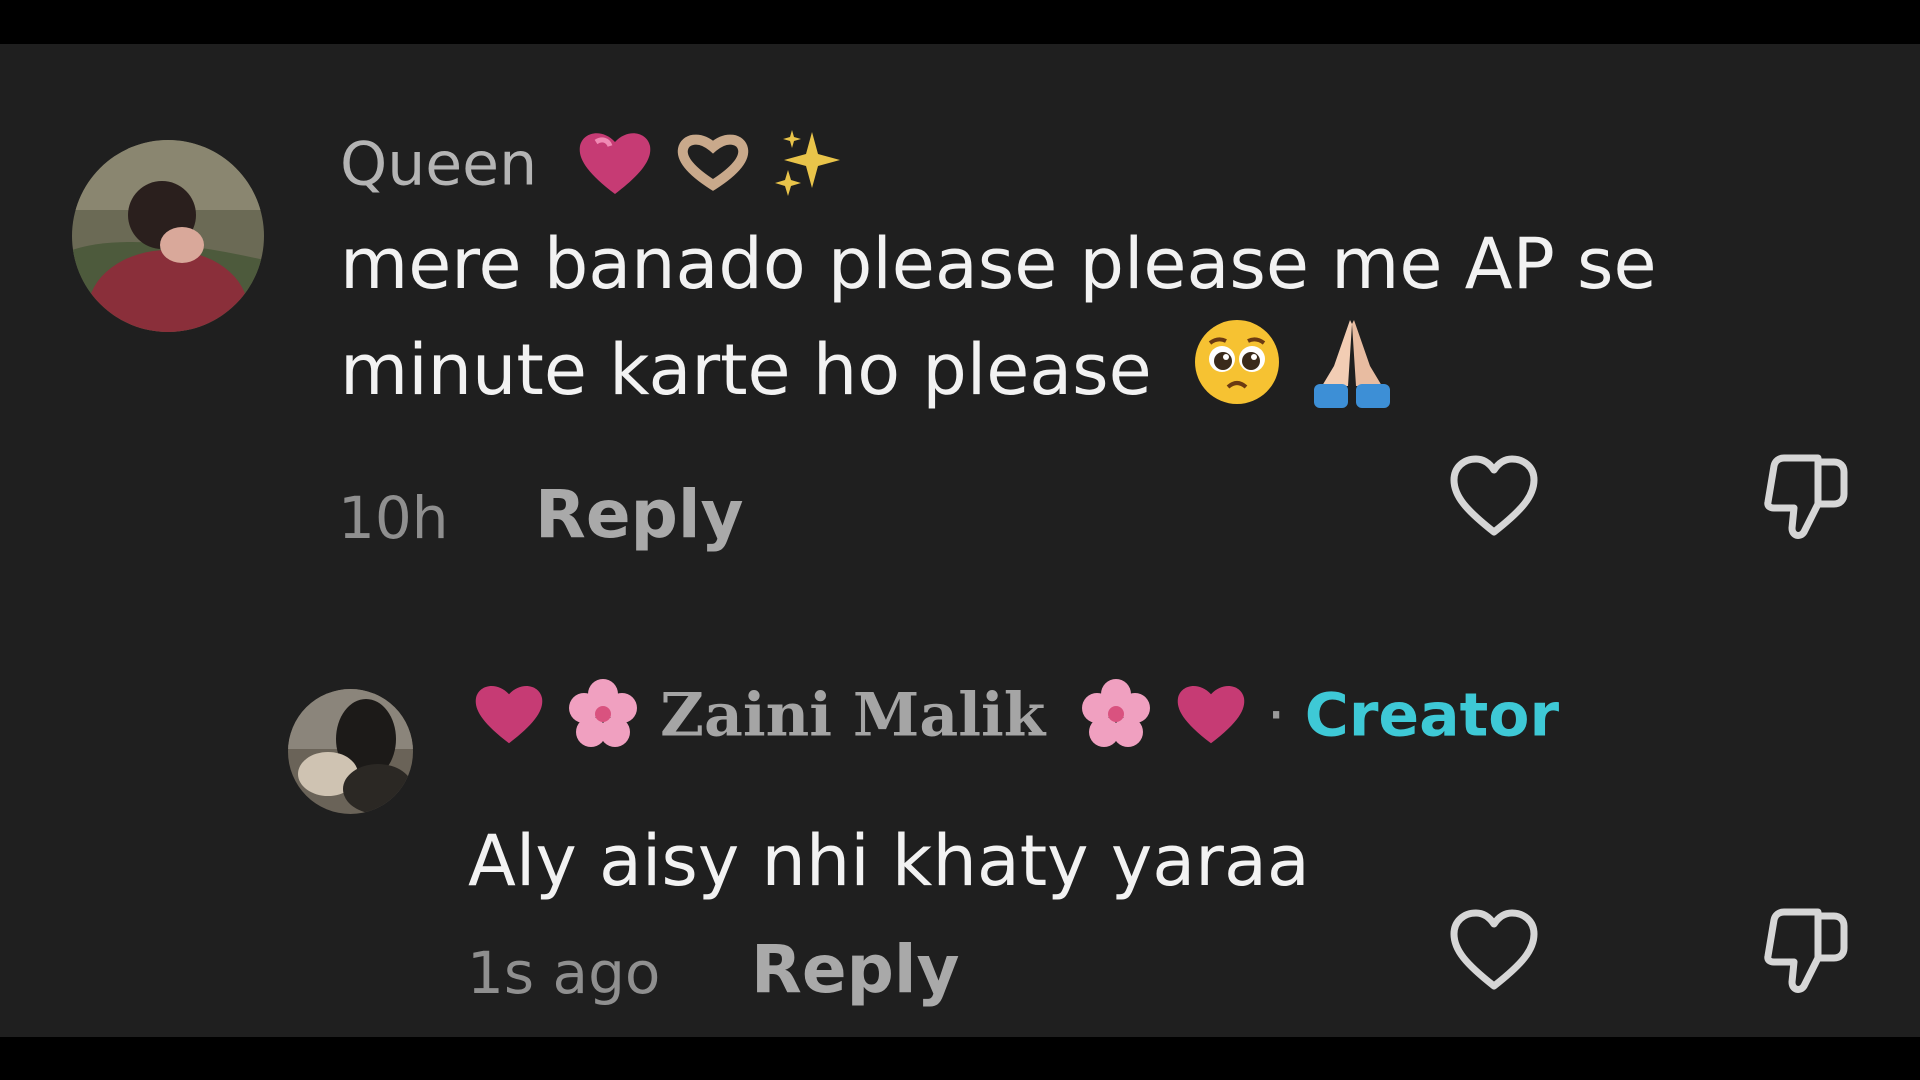 The image size is (1920, 1080). I want to click on username-text: Queen, so click(439, 164).